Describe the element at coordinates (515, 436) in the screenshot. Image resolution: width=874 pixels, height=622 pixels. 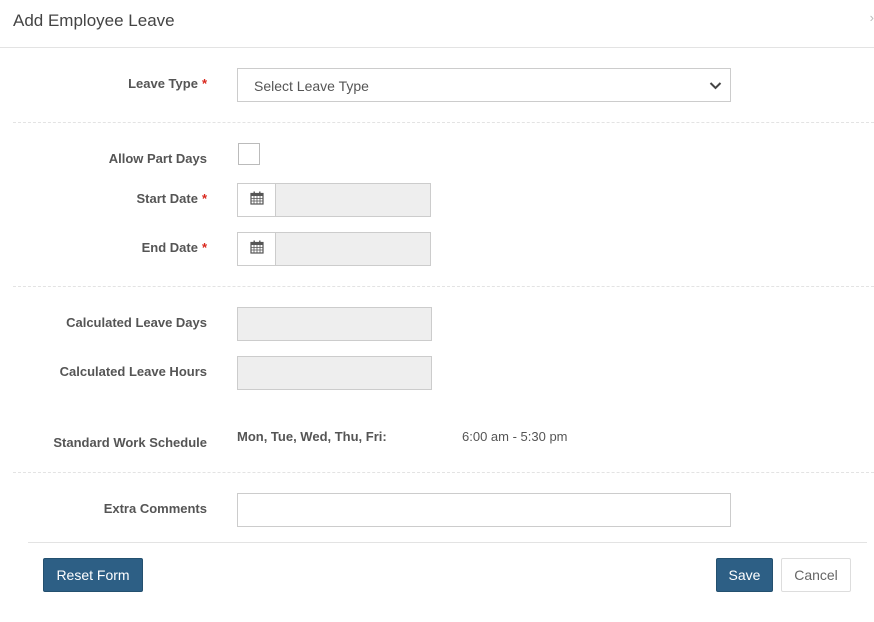
I see `work-schedule-hours: 6:00 am - 5:30 pm` at that location.